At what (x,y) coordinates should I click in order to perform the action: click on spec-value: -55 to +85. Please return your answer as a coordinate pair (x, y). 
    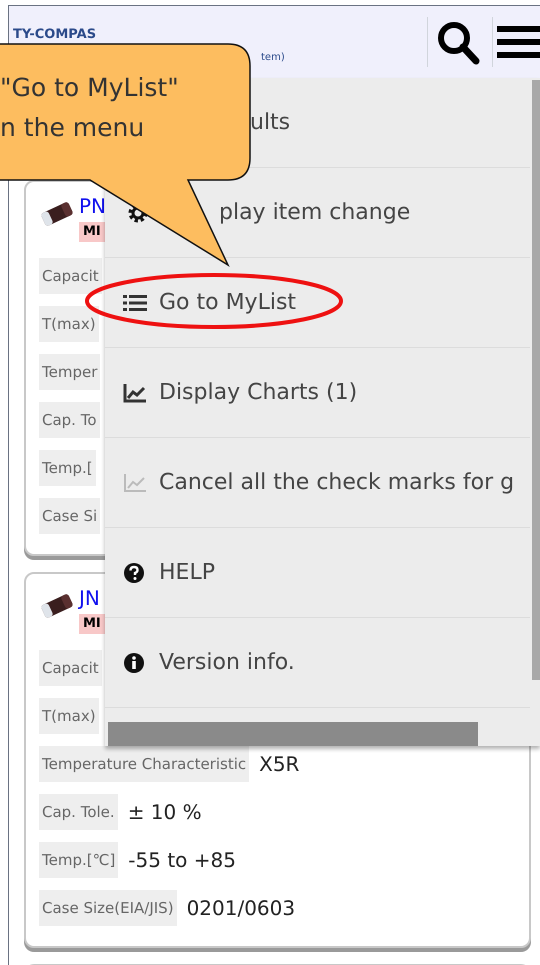
    Looking at the image, I should click on (182, 860).